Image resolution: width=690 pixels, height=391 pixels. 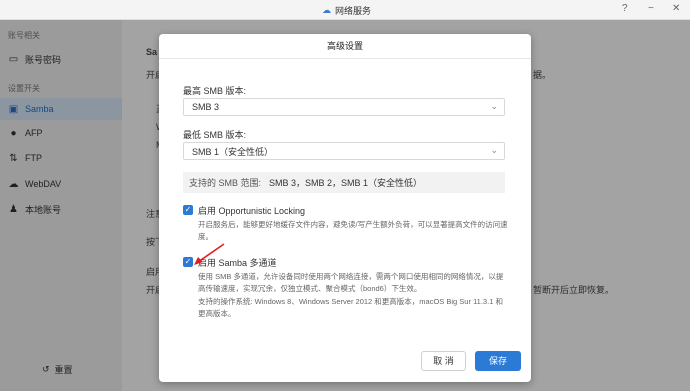 I want to click on oplocks-checkbox: ✓, so click(x=188, y=210).